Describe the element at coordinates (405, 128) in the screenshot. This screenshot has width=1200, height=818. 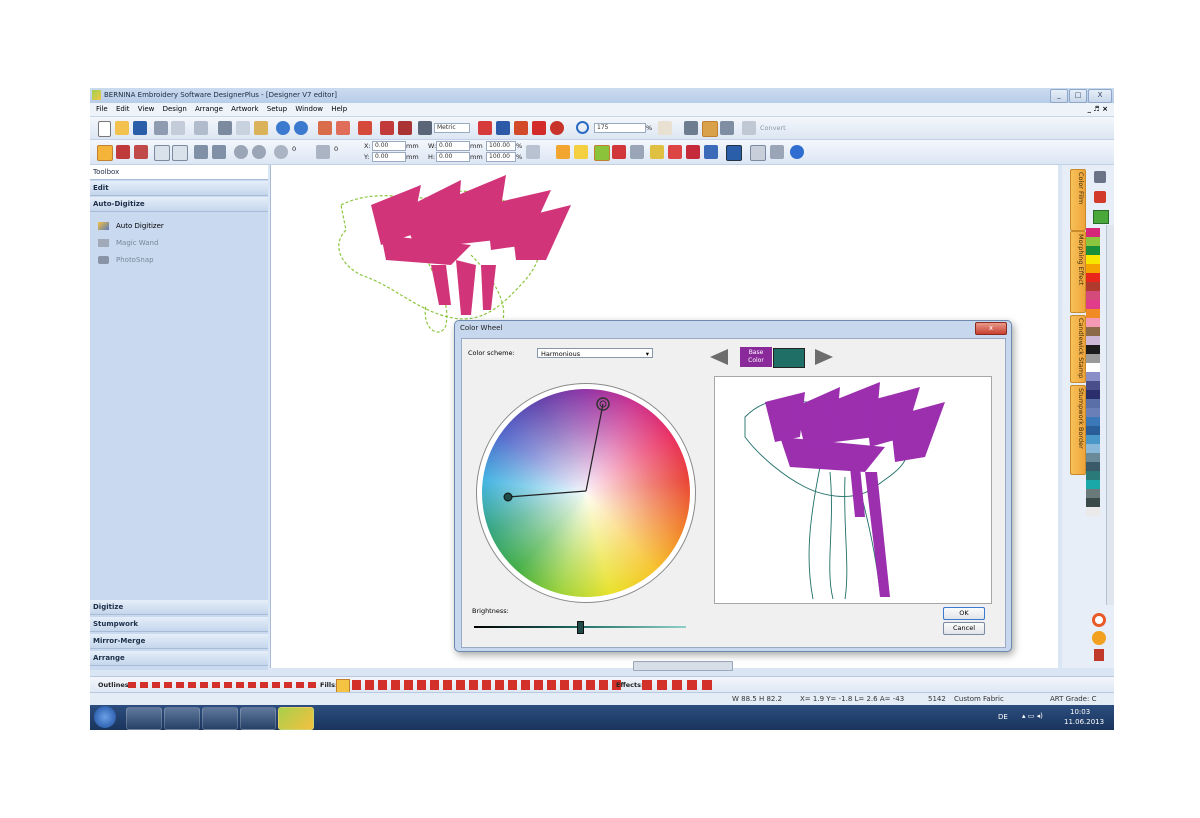
I see `stitch-player-icon` at that location.